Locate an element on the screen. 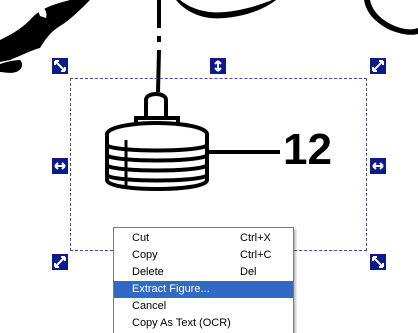  resize-handle-nw is located at coordinates (60, 66).